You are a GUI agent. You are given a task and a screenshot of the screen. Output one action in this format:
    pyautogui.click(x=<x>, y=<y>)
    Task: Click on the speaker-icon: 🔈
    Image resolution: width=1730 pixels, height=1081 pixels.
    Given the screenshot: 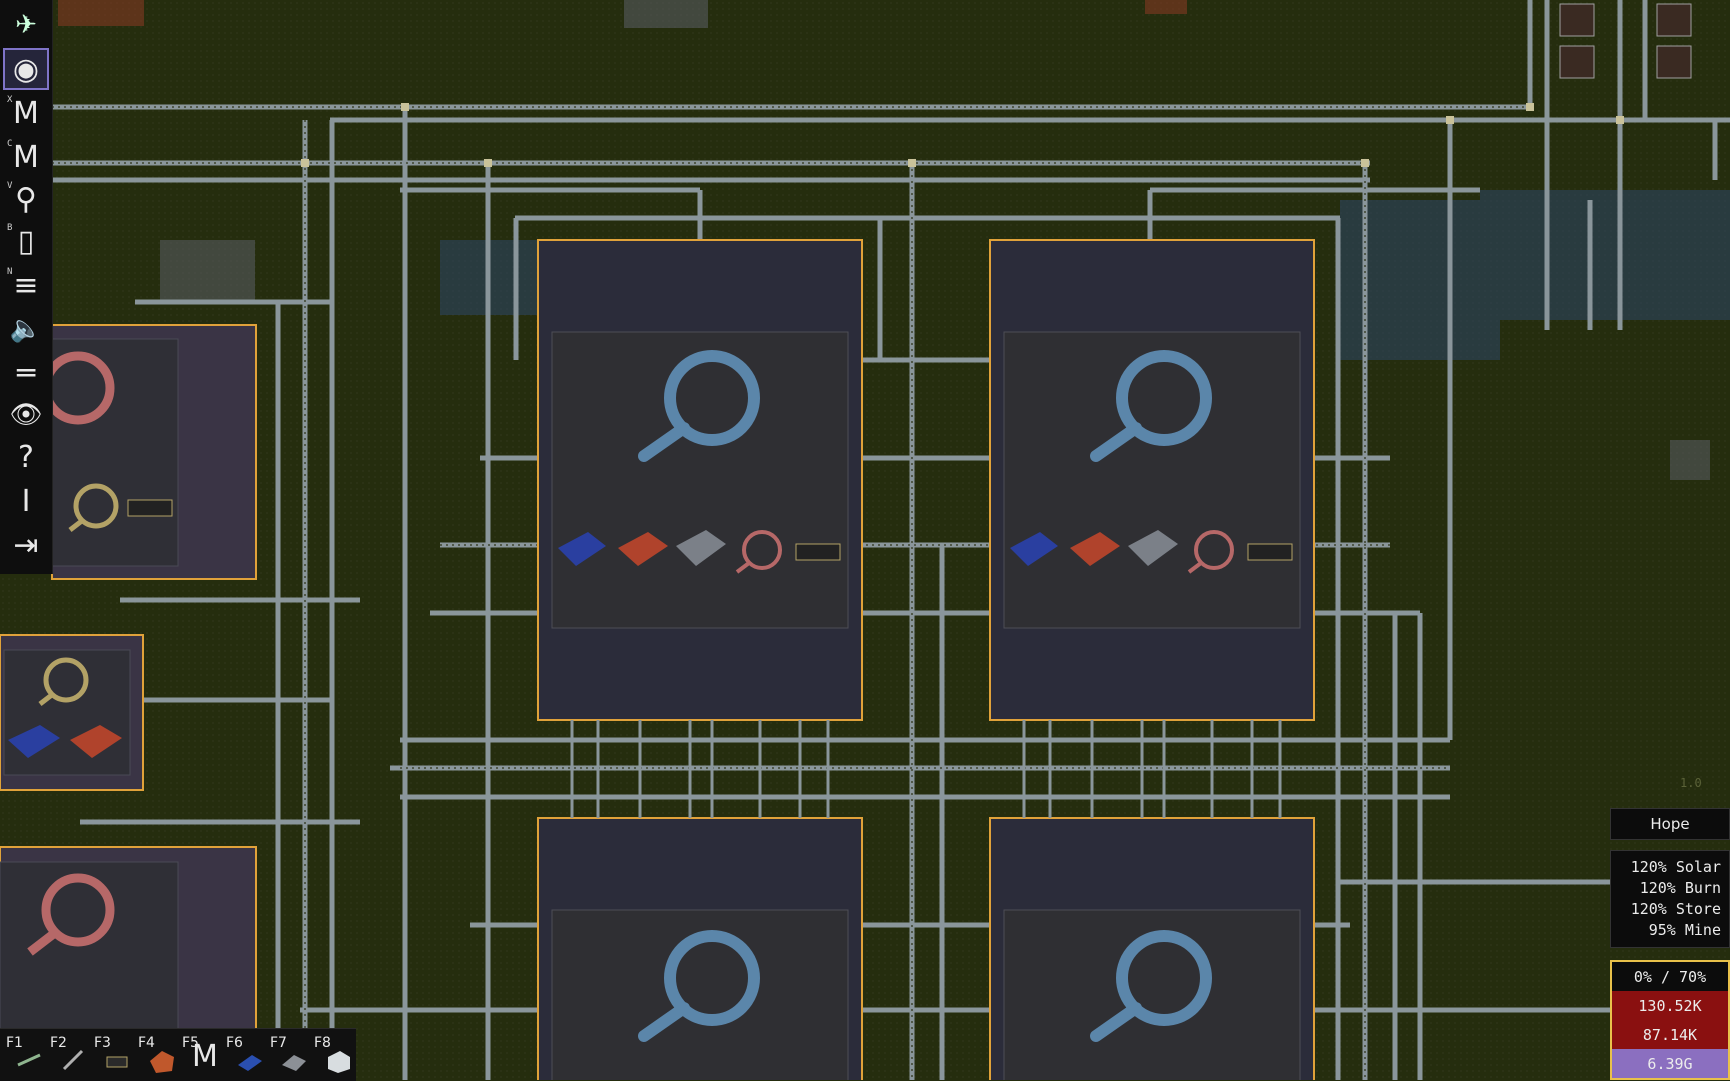 What is the action you would take?
    pyautogui.click(x=26, y=329)
    